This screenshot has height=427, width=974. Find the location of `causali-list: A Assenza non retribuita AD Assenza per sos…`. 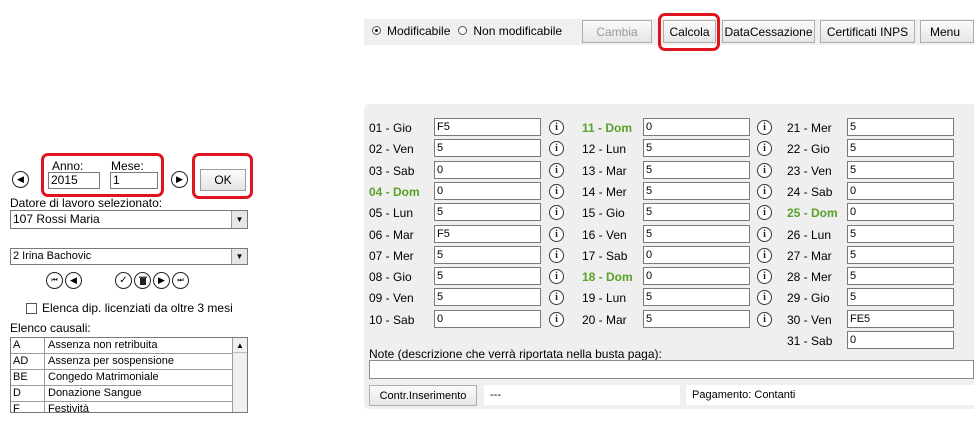

causali-list: A Assenza non retribuita AD Assenza per sos… is located at coordinates (129, 375).